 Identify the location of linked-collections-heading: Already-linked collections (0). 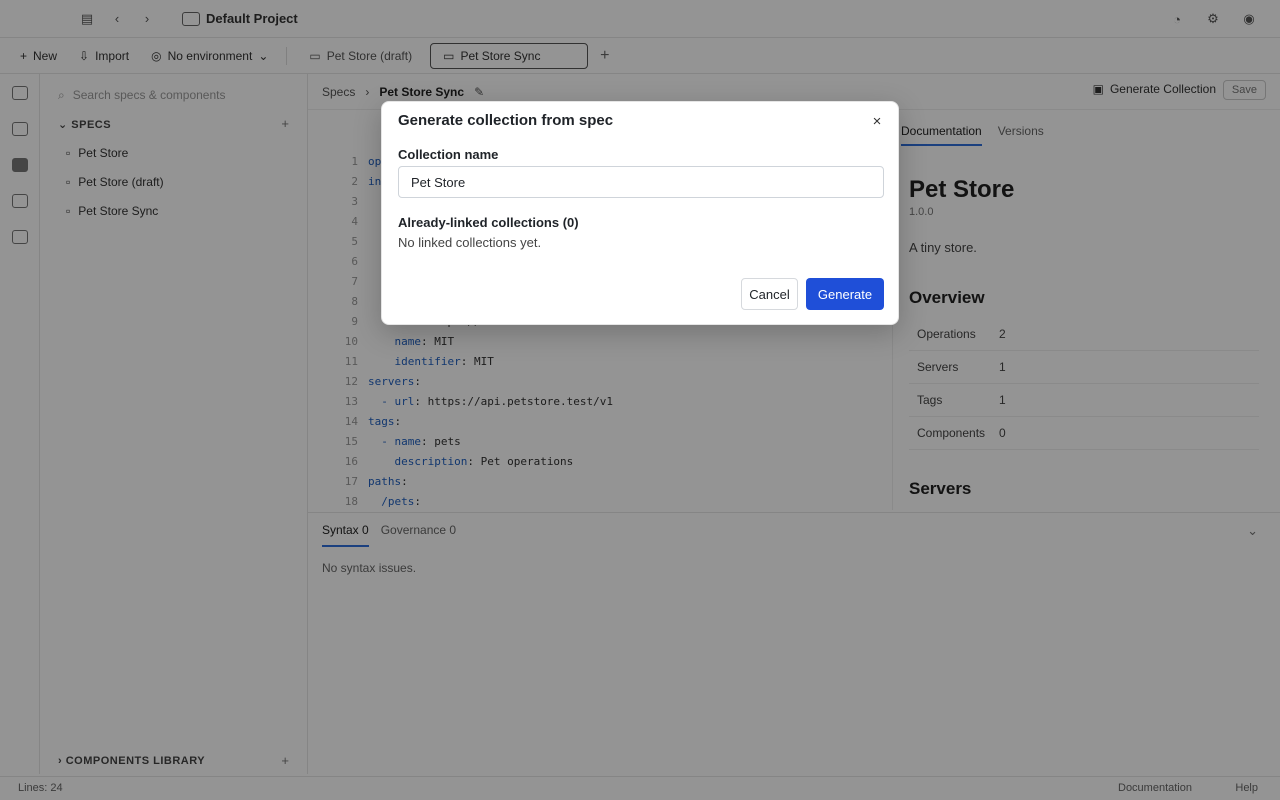
(488, 222).